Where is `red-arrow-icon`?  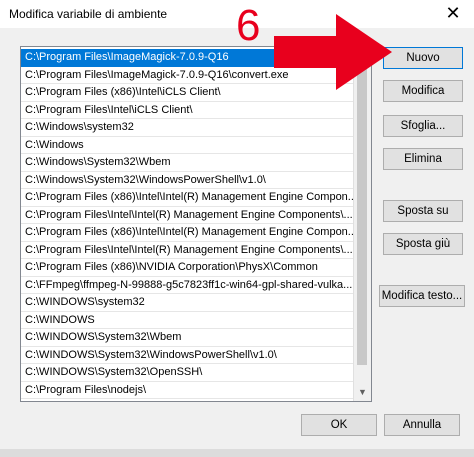 red-arrow-icon is located at coordinates (333, 52).